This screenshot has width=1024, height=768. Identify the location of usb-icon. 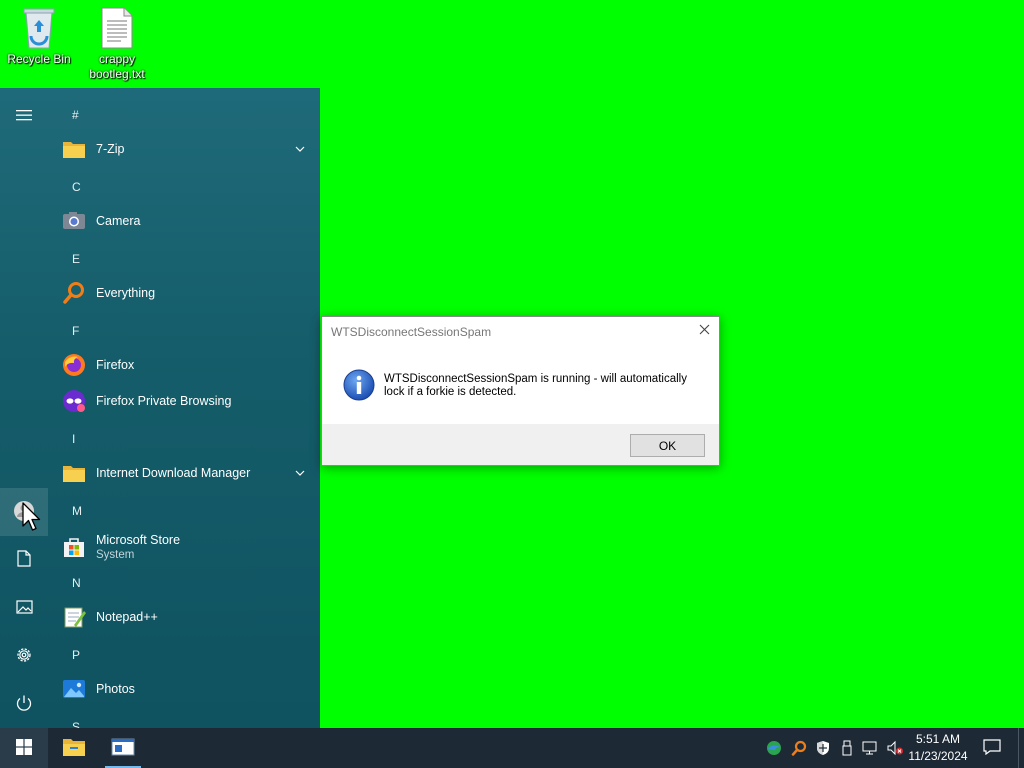
(847, 748).